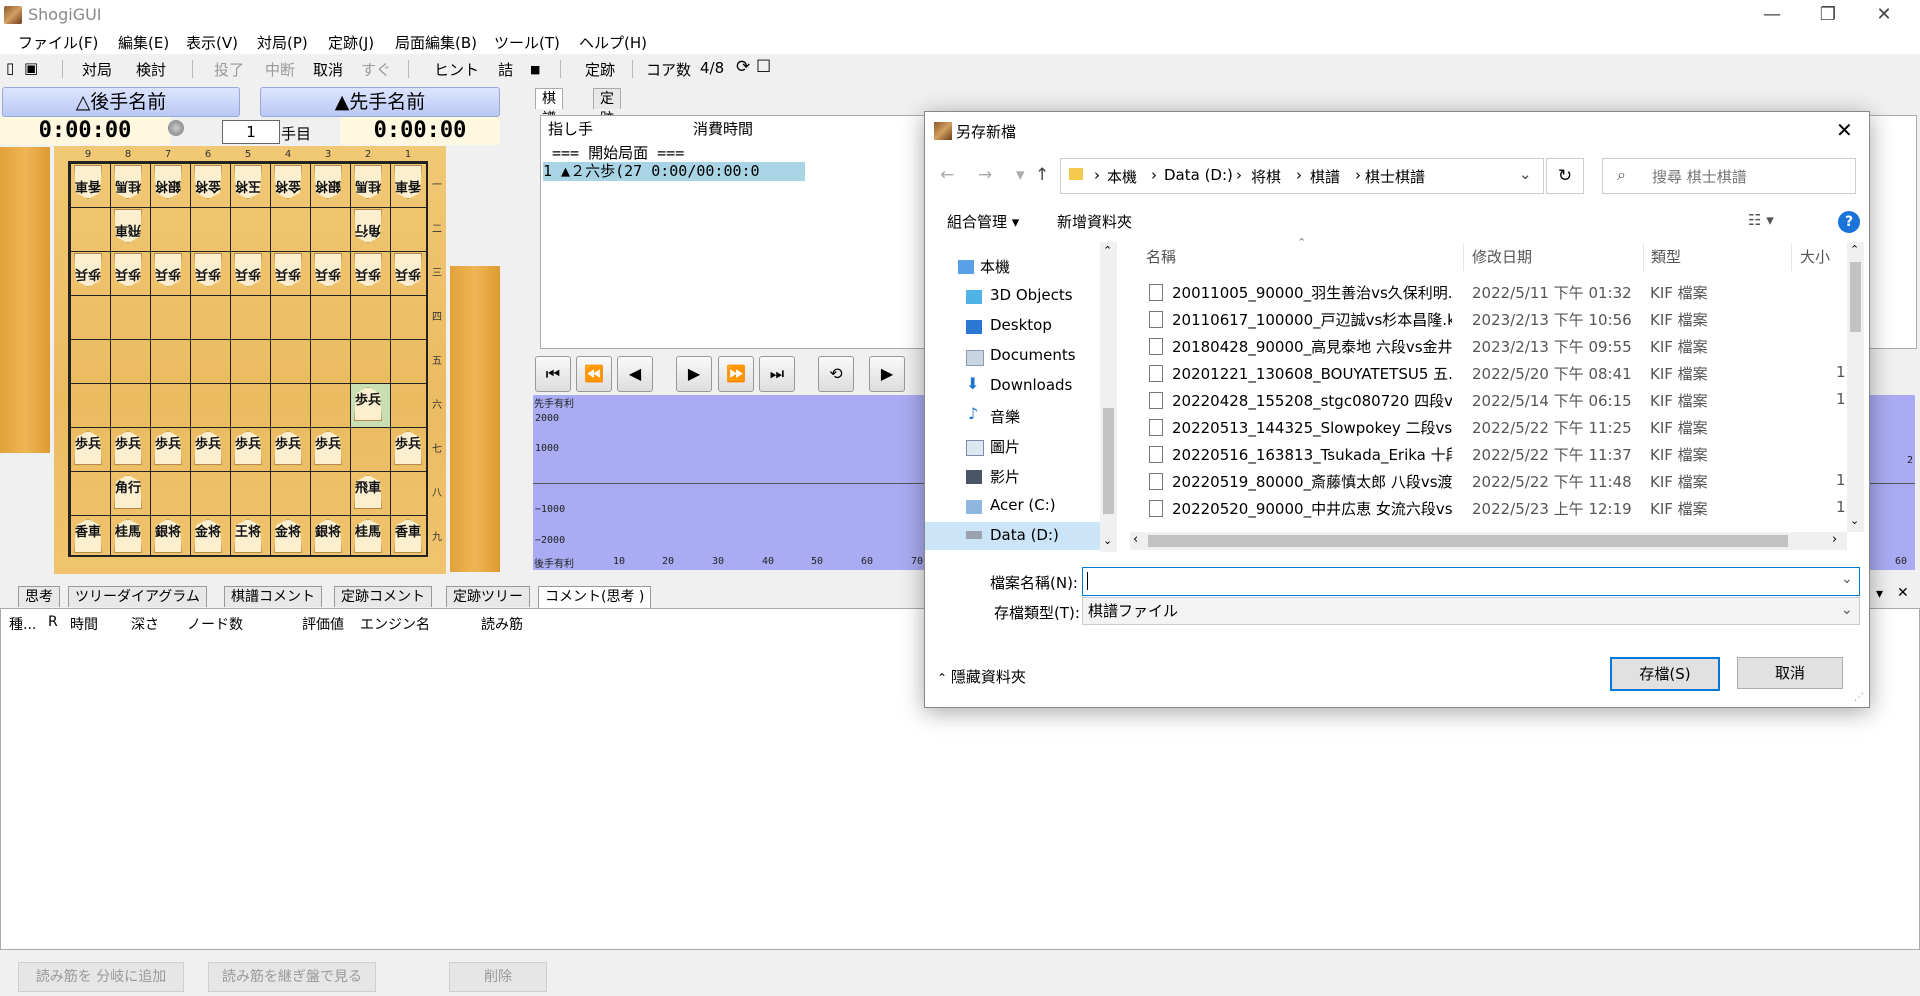 This screenshot has width=1920, height=996. What do you see at coordinates (498, 977) in the screenshot?
I see `delete-button: 削除` at bounding box center [498, 977].